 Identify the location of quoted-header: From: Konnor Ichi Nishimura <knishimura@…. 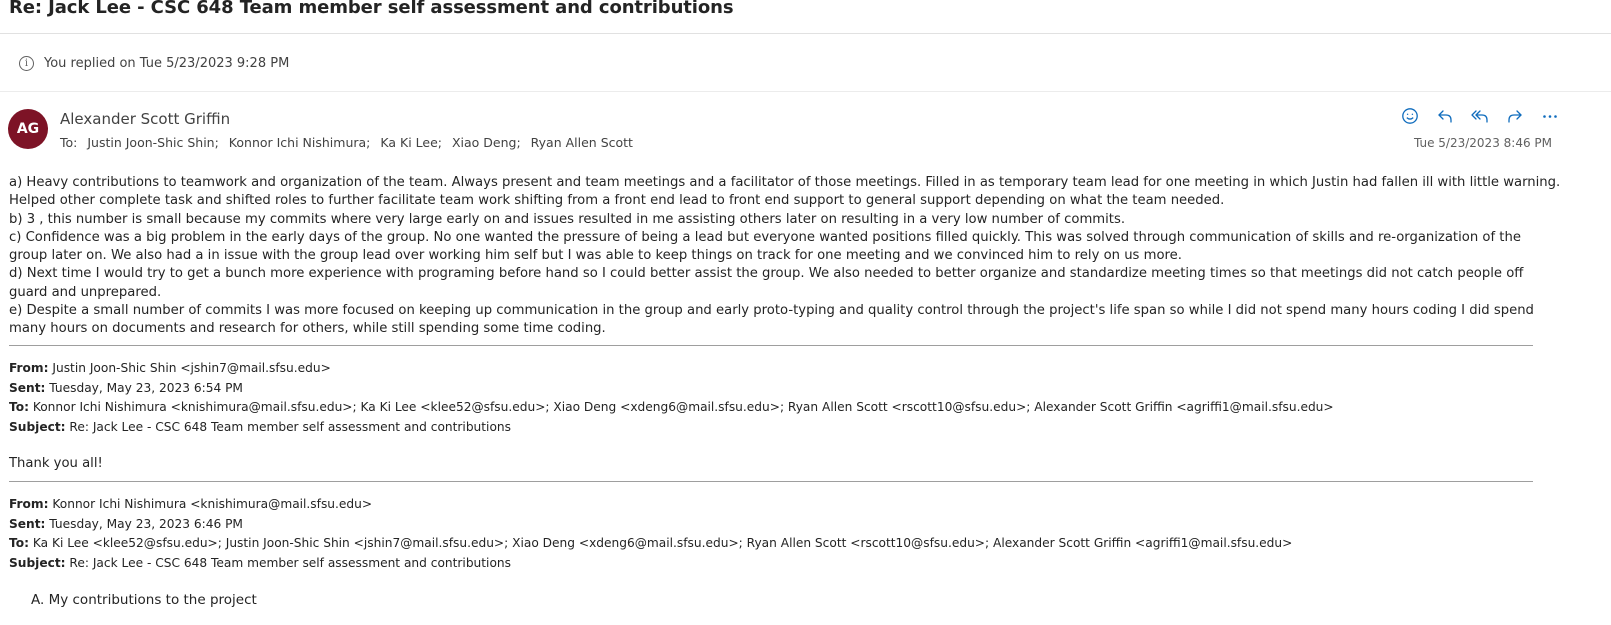
(785, 534).